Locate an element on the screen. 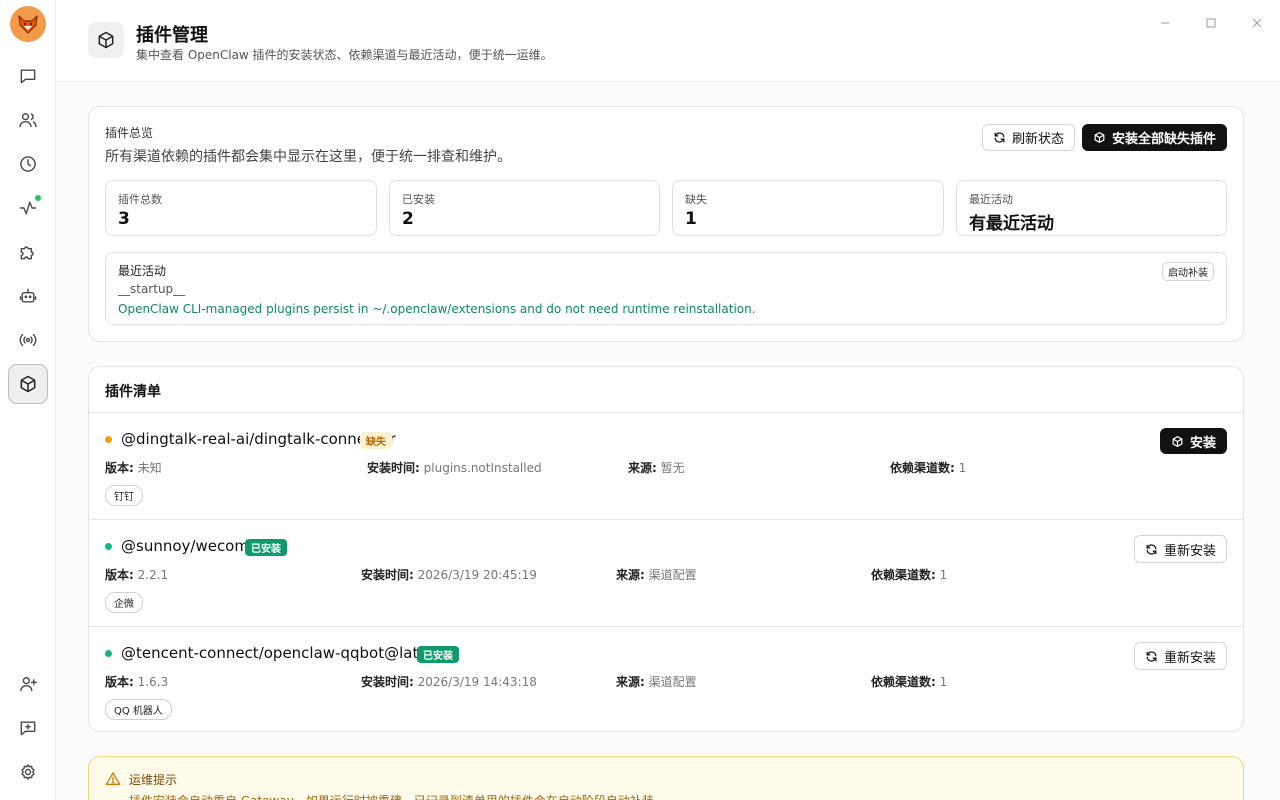 Image resolution: width=1280 pixels, height=800 pixels. page-subtitle: 集中查看 OpenClaw 插件的安装状态、依赖渠道与最近活动，便于统一运维。 is located at coordinates (344, 55).